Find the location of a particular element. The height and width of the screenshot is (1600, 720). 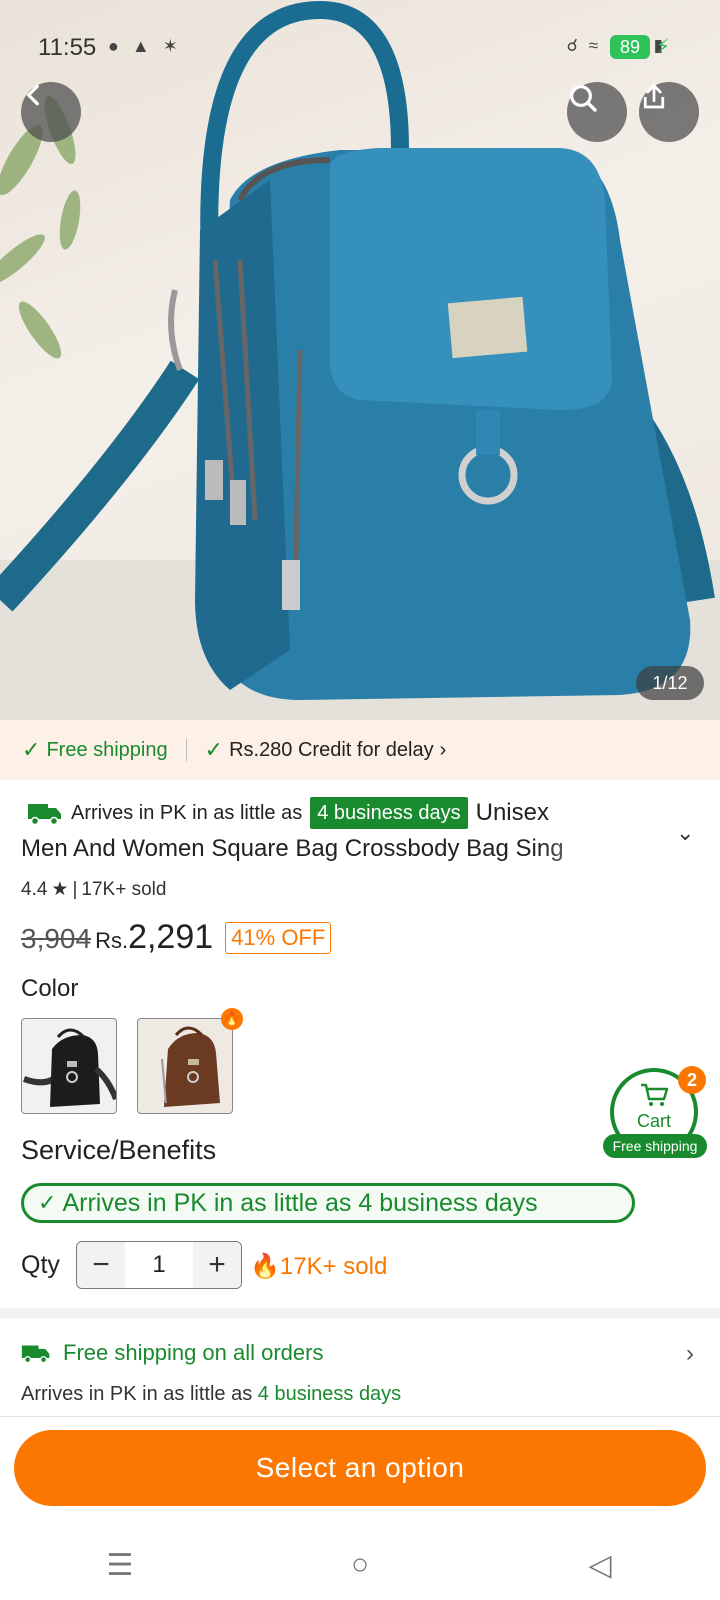

battery-icon: 89 is located at coordinates (630, 47).